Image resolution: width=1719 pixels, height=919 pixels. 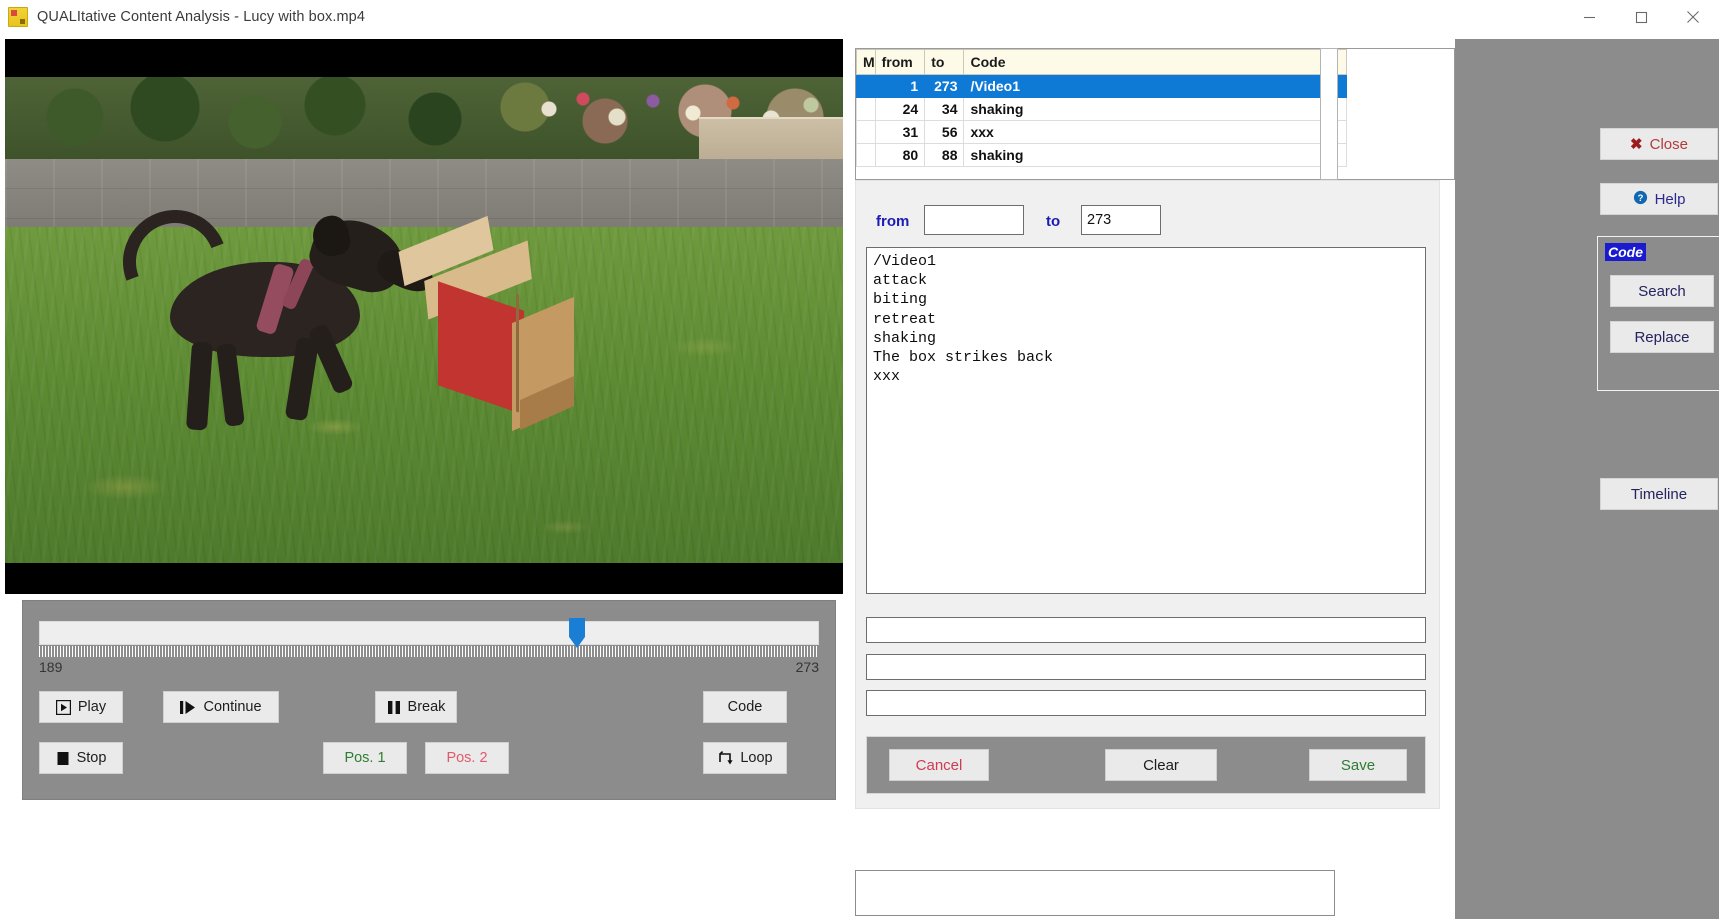 I want to click on transport-row-primary: Play Continue Break Code, so click(x=429, y=707).